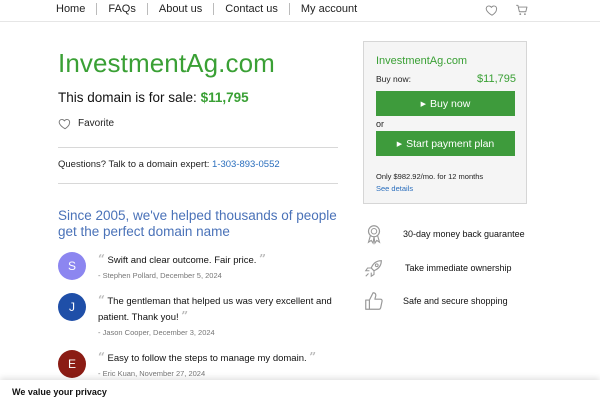  Describe the element at coordinates (246, 164) in the screenshot. I see `phone-link: 1-303-893-0552` at that location.